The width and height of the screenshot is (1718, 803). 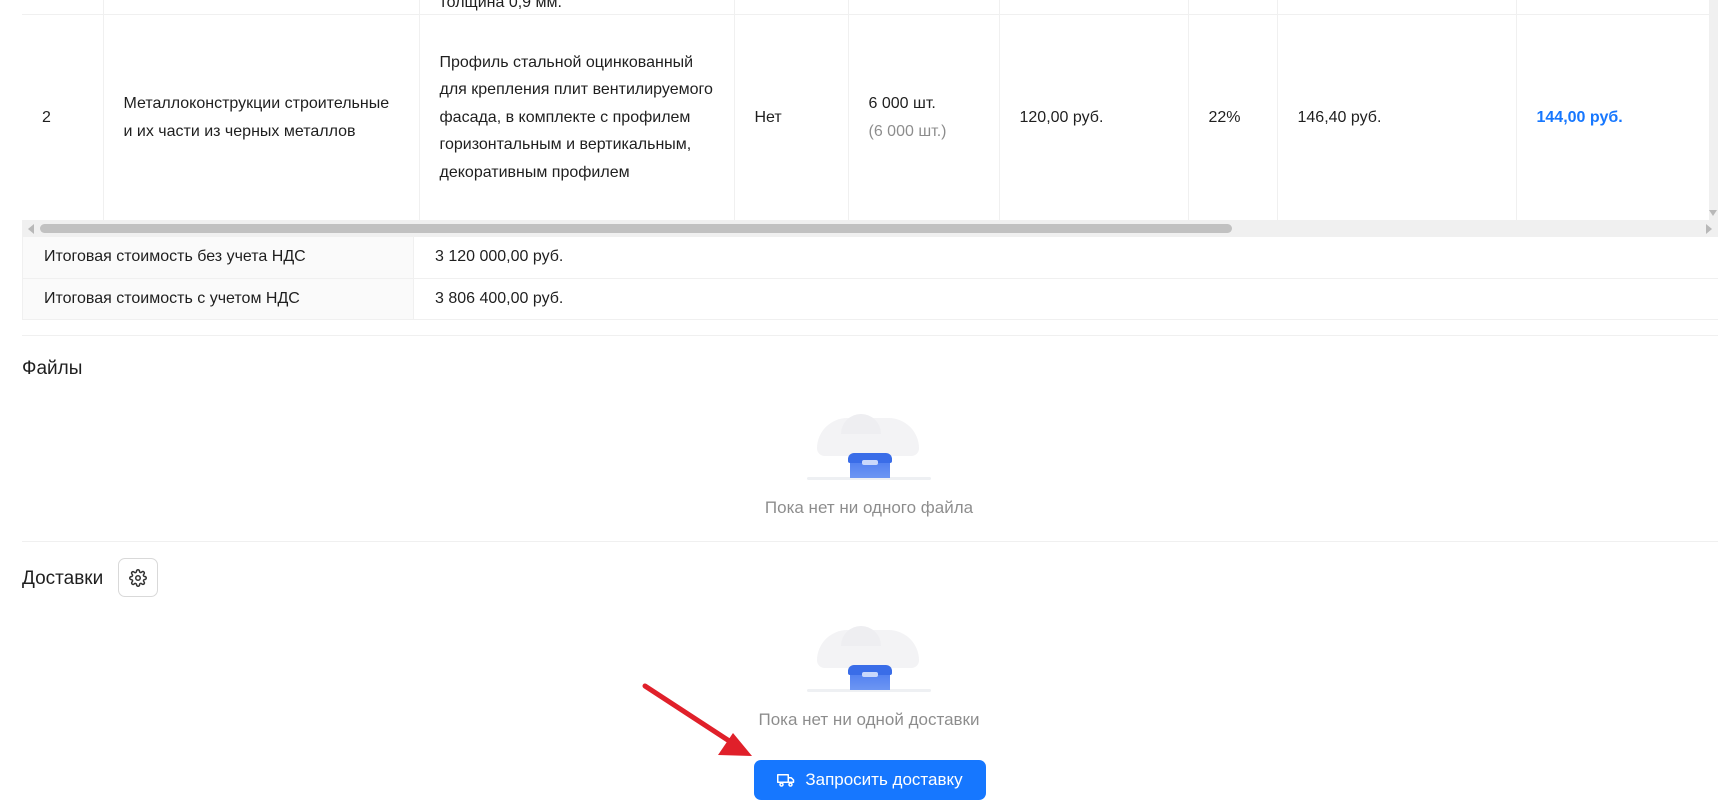 What do you see at coordinates (1580, 117) in the screenshot?
I see `offer-price-link: 144,00 руб.` at bounding box center [1580, 117].